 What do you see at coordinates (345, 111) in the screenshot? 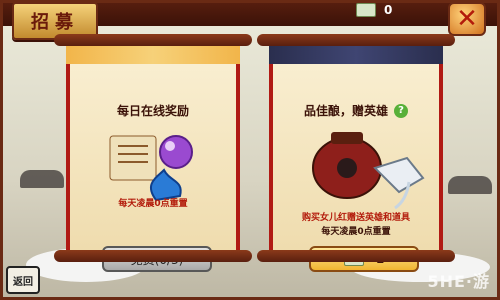
I see `panel-title-text: 品佳酿，赠英雄` at bounding box center [345, 111].